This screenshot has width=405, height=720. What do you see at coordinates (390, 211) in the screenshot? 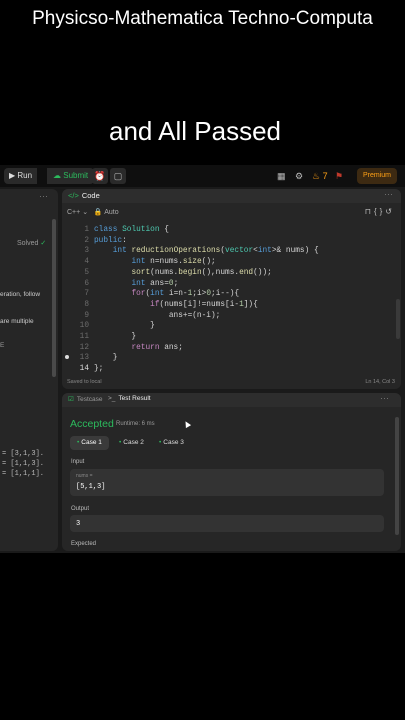
I see `reset-icon: ↺` at bounding box center [390, 211].